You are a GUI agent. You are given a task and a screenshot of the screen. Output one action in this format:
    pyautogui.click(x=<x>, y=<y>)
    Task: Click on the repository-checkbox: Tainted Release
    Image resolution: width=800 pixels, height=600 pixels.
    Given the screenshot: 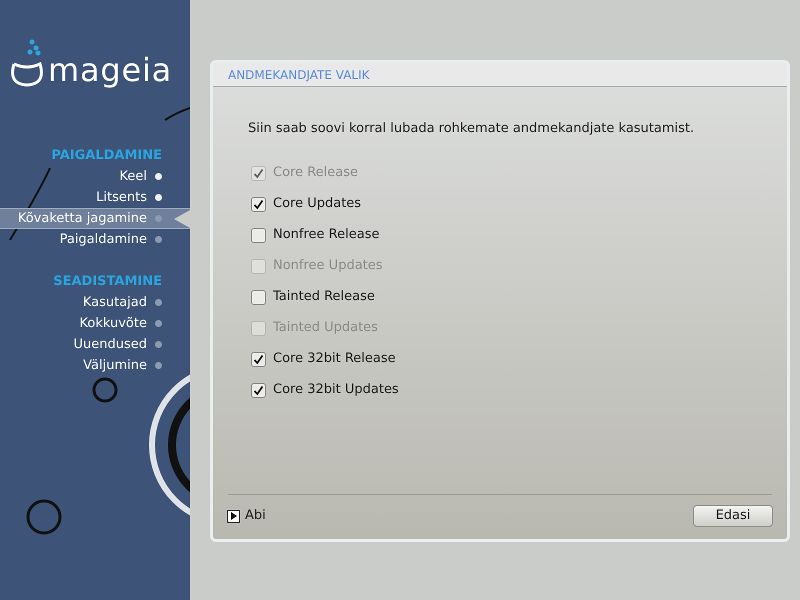 What is the action you would take?
    pyautogui.click(x=519, y=297)
    